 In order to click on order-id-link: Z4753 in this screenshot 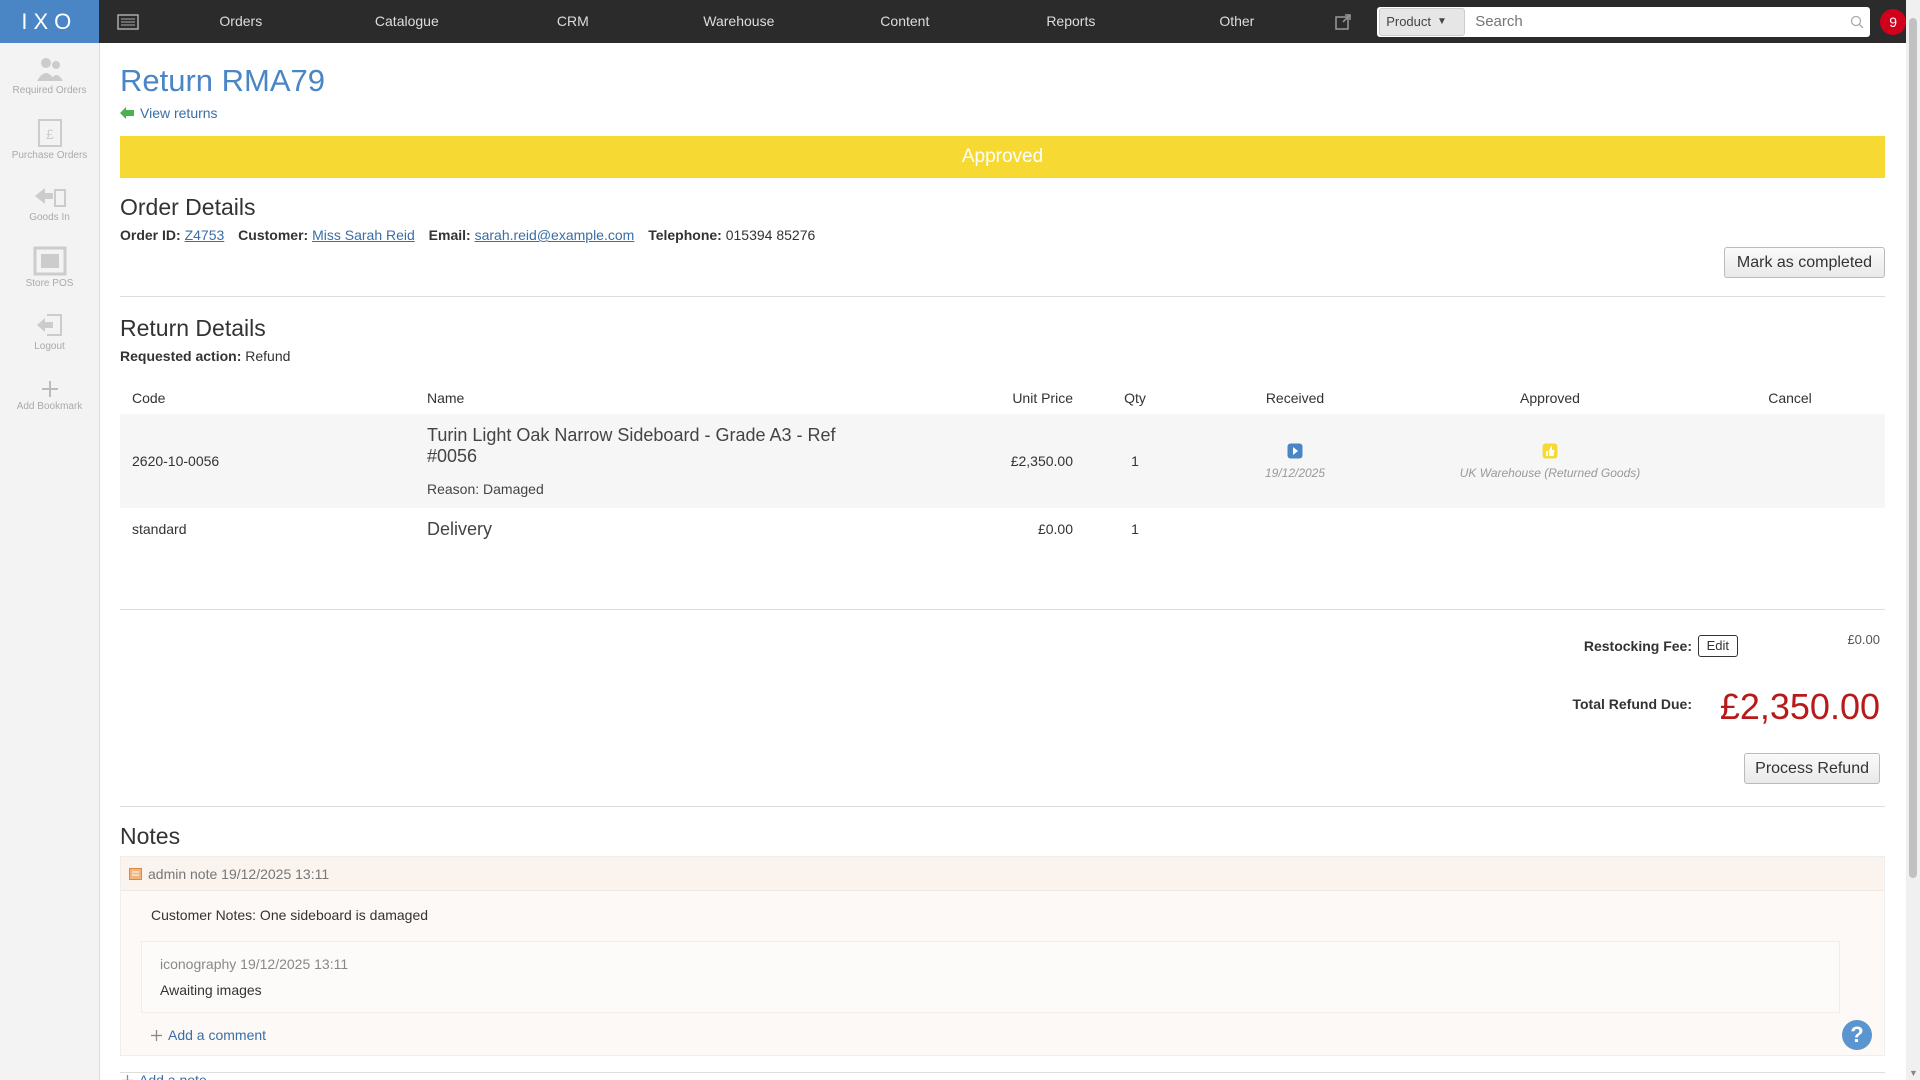, I will do `click(205, 235)`.